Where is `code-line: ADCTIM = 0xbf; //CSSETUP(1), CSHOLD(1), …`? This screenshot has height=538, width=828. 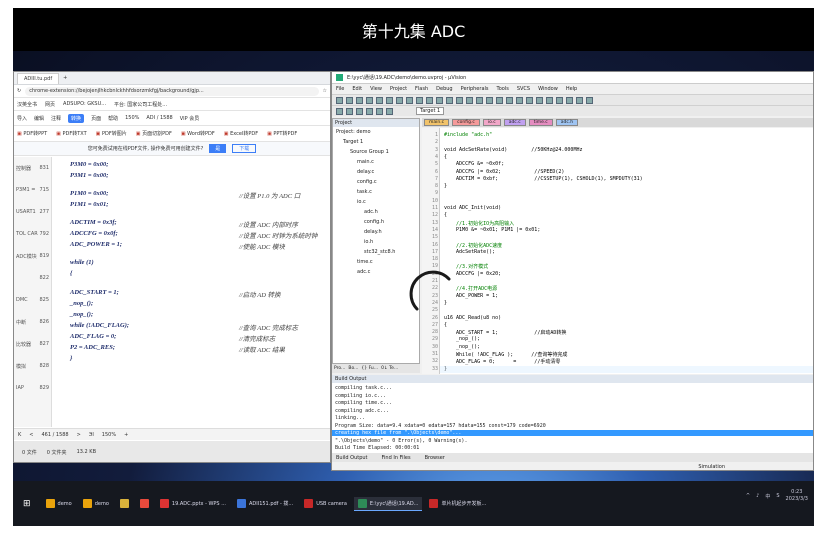
code-line: ADCTIM = 0xbf; //CSSETUP(1), CSHOLD(1), … is located at coordinates (543, 179).